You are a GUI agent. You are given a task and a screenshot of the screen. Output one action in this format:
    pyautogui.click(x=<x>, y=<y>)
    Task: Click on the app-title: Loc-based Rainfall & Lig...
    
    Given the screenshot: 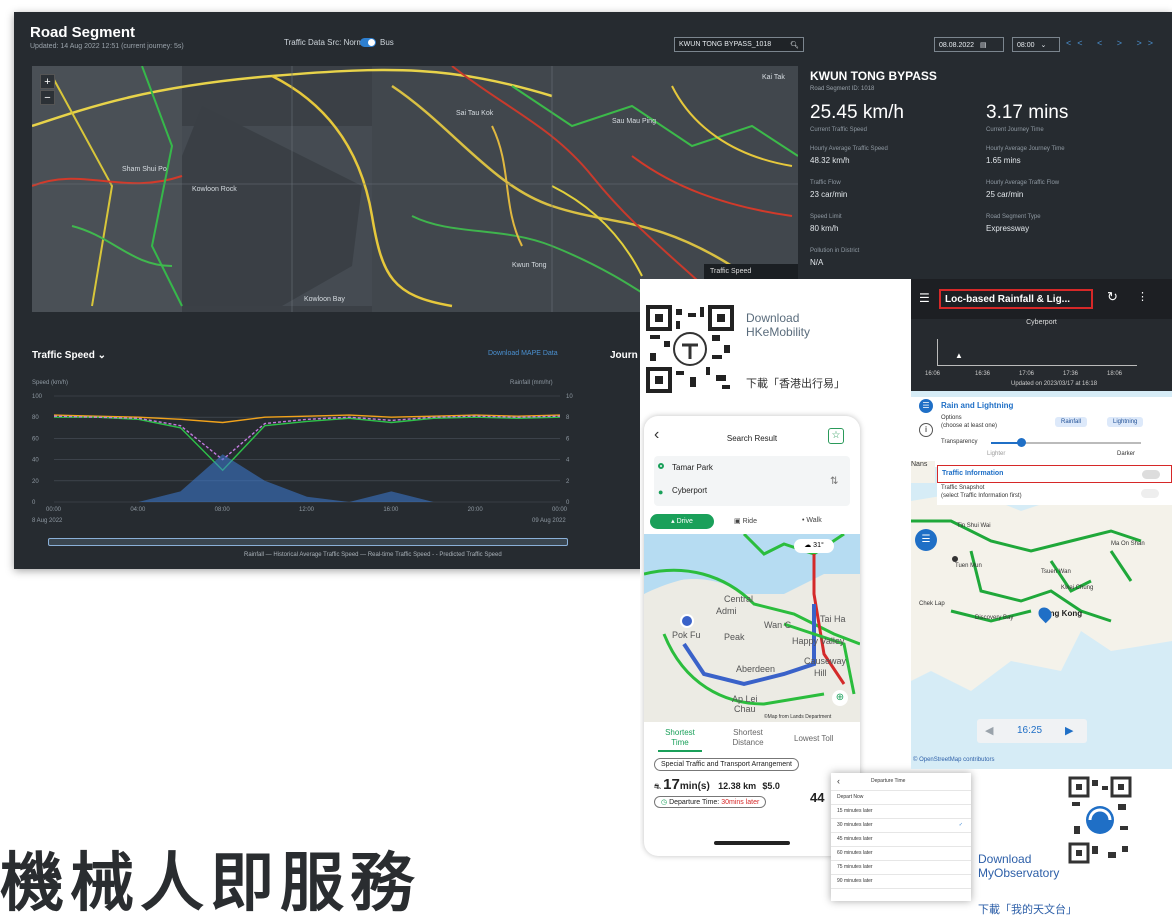 What is the action you would take?
    pyautogui.click(x=1016, y=299)
    